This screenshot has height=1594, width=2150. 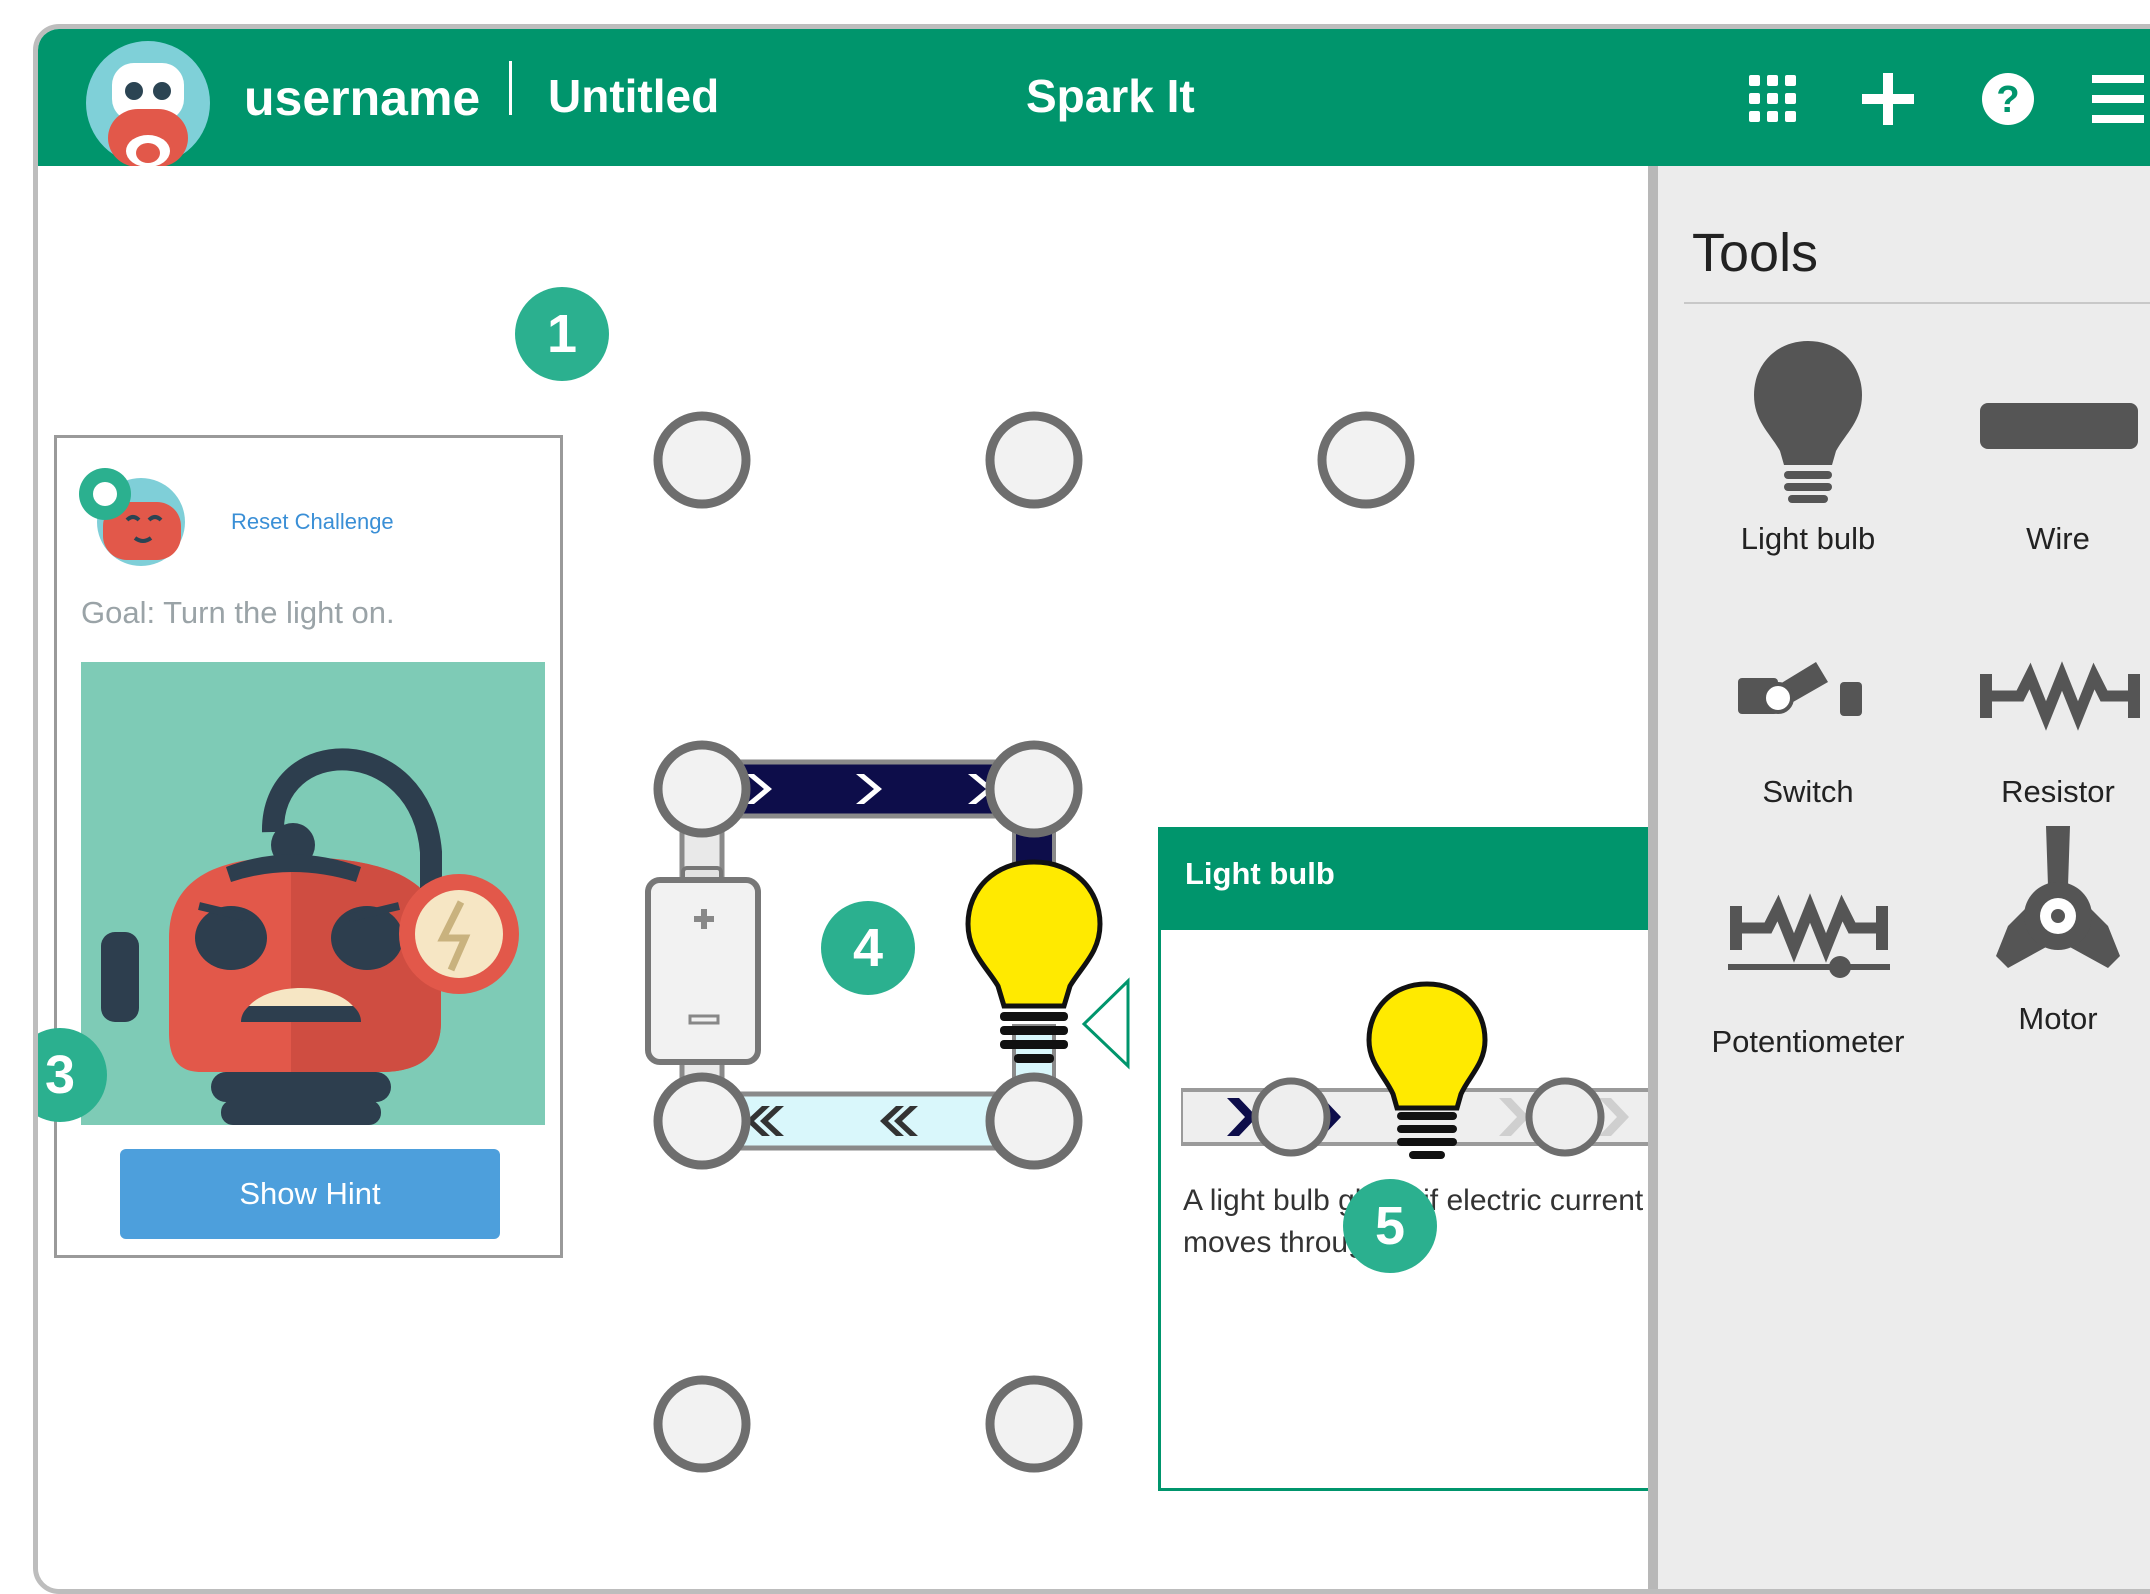 I want to click on tool-label: Potentiometer, so click(x=1808, y=1041).